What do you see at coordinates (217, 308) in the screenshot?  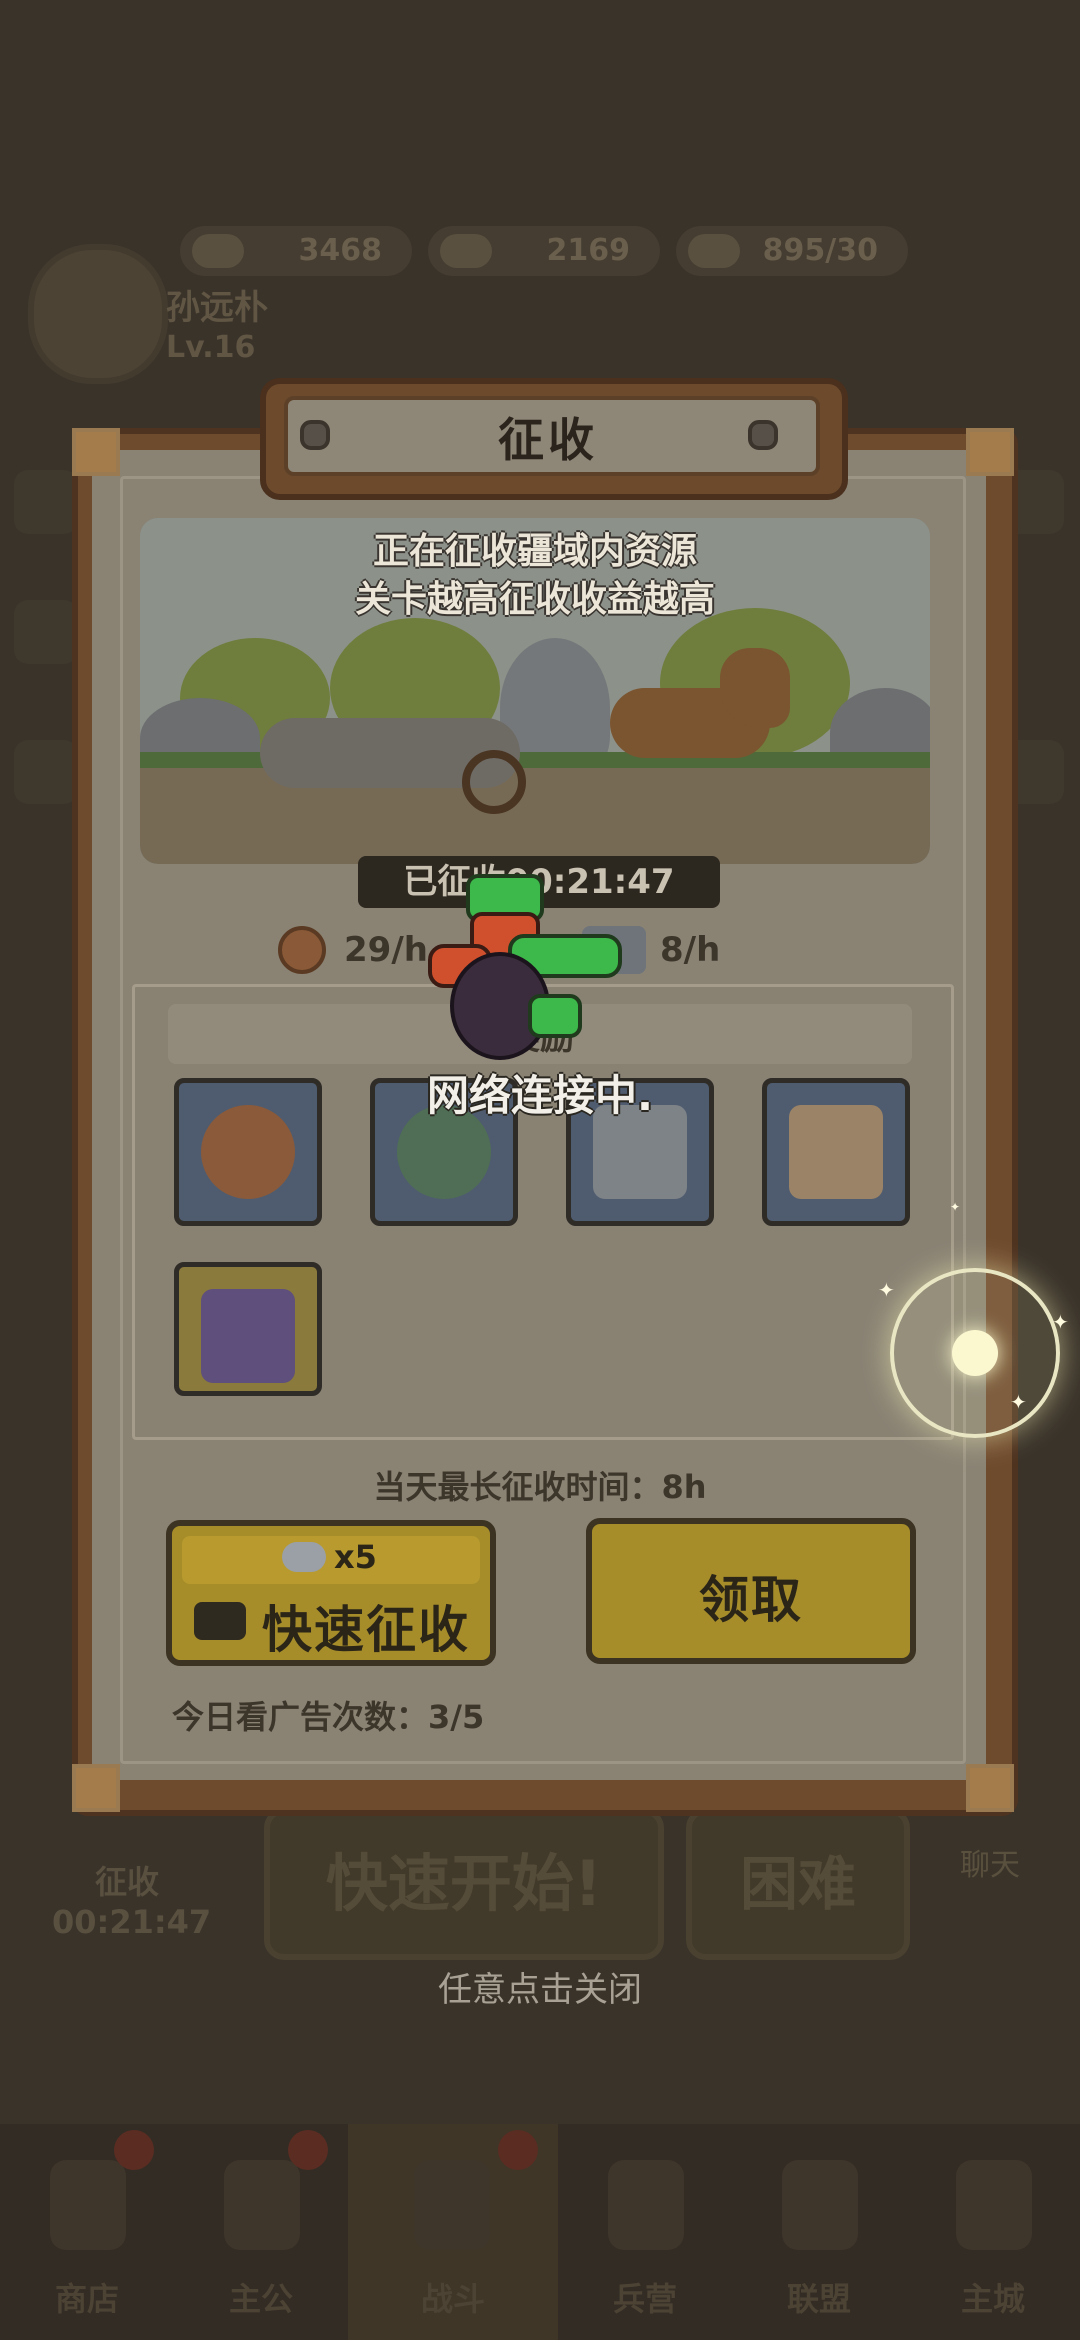 I see `player-name: 孙远朴` at bounding box center [217, 308].